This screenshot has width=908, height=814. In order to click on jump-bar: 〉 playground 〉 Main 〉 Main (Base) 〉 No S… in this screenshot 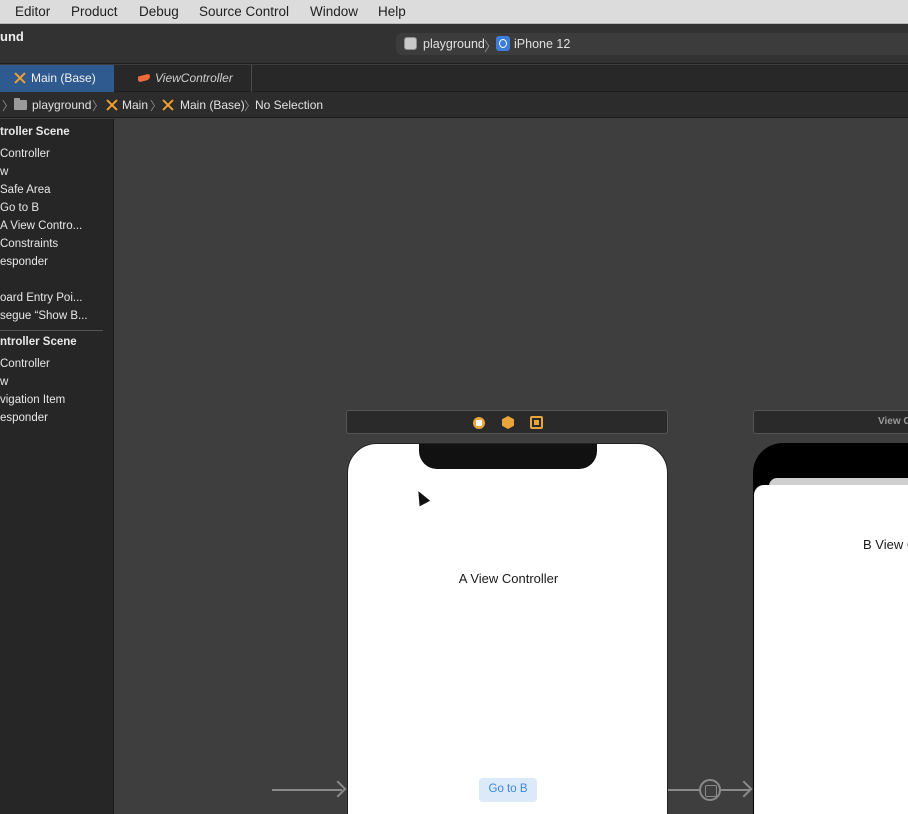, I will do `click(454, 105)`.